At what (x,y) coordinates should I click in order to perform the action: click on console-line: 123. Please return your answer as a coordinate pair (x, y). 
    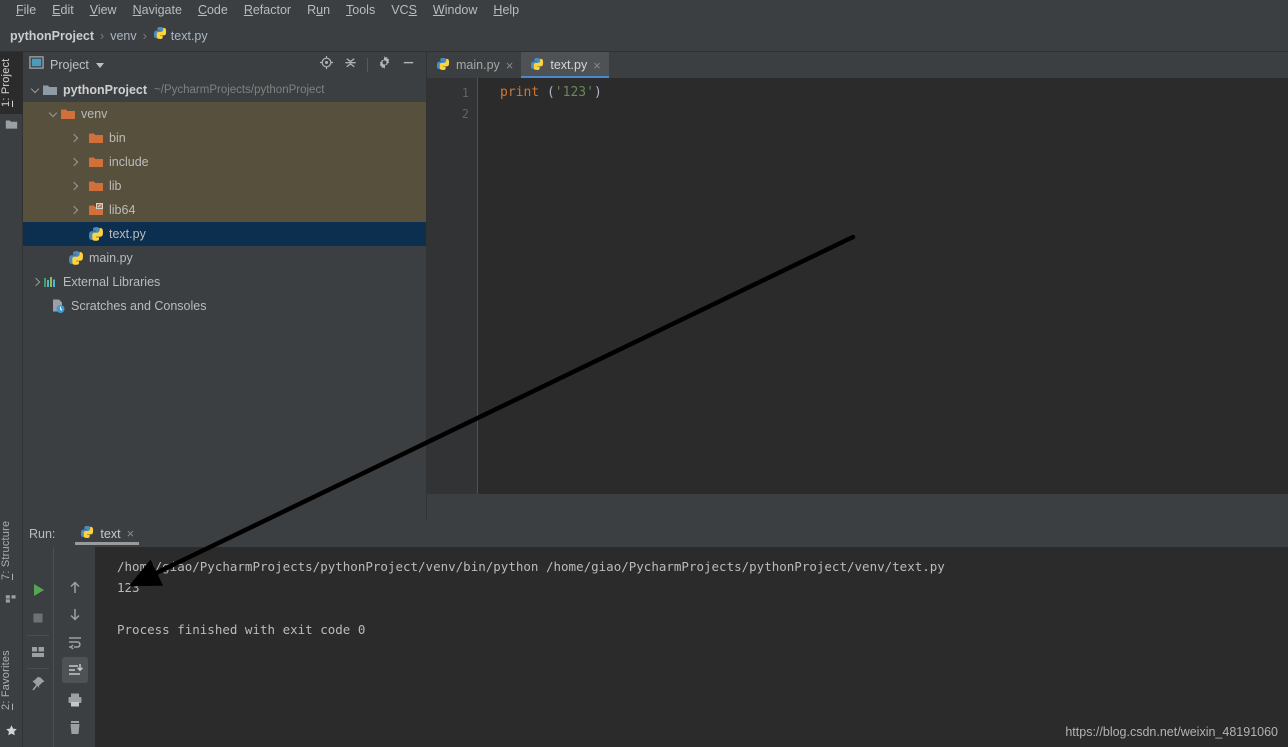
    Looking at the image, I should click on (128, 587).